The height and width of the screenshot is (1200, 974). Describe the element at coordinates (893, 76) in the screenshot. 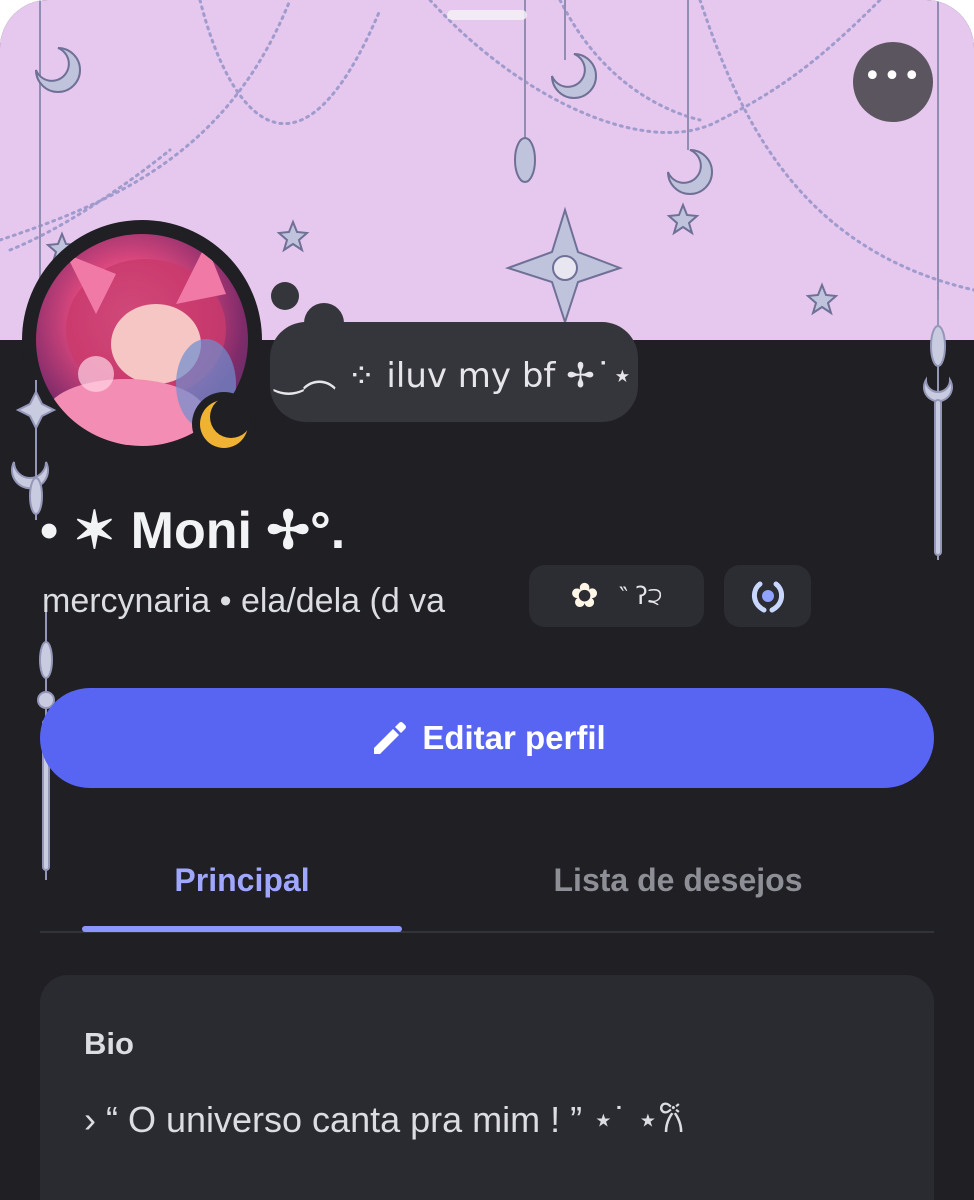

I see `more-horizontal-icon: •••` at that location.